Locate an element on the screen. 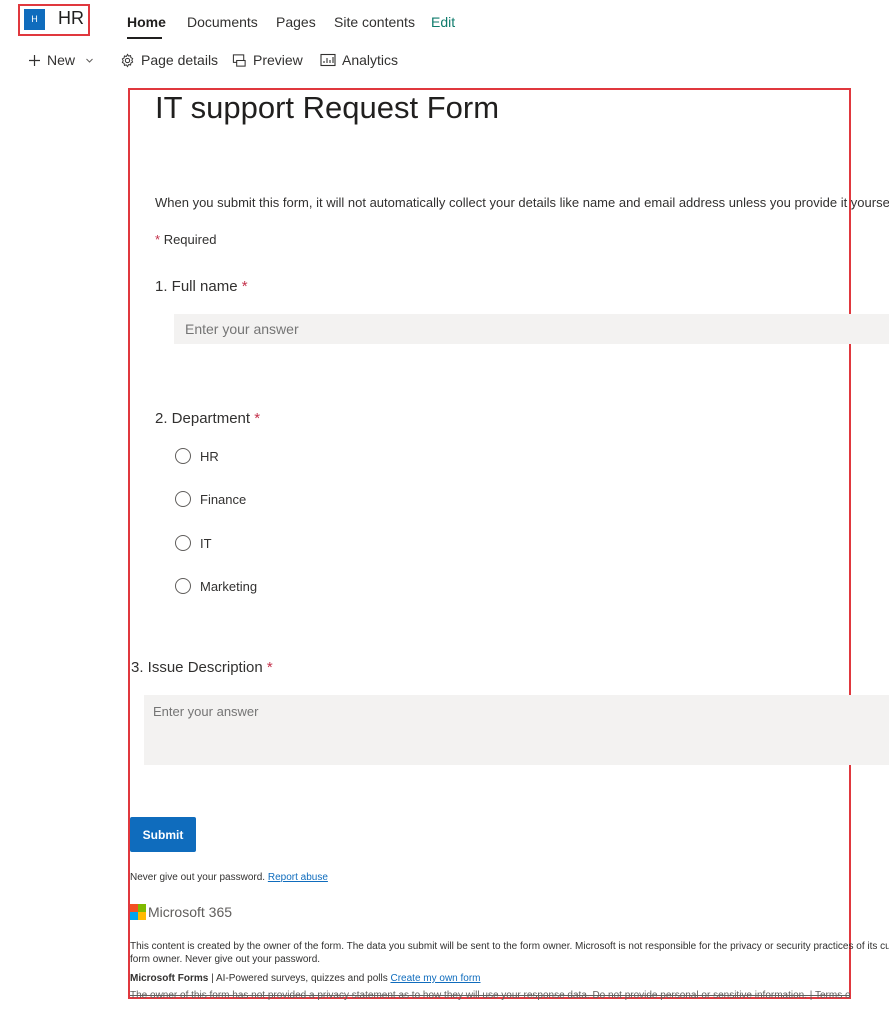 The width and height of the screenshot is (889, 1024). nav-site-contents: Site contents is located at coordinates (374, 22).